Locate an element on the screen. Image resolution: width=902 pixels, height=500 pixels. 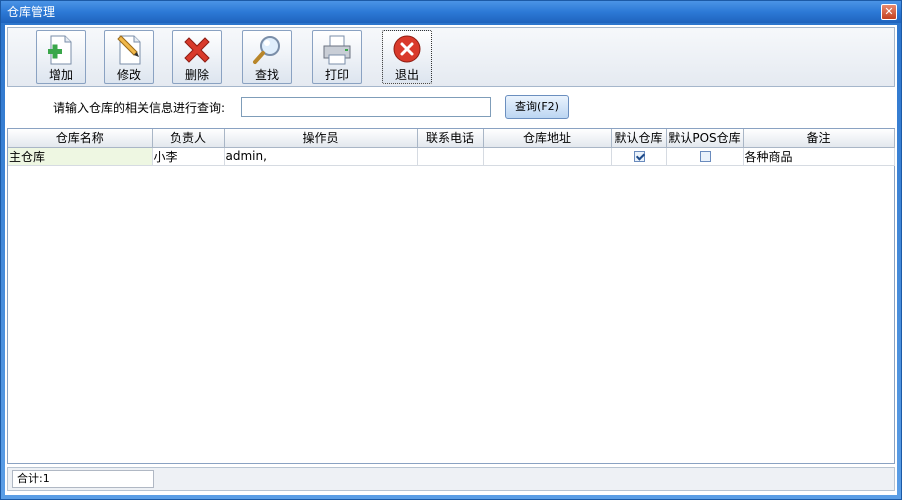
search-input is located at coordinates (366, 107).